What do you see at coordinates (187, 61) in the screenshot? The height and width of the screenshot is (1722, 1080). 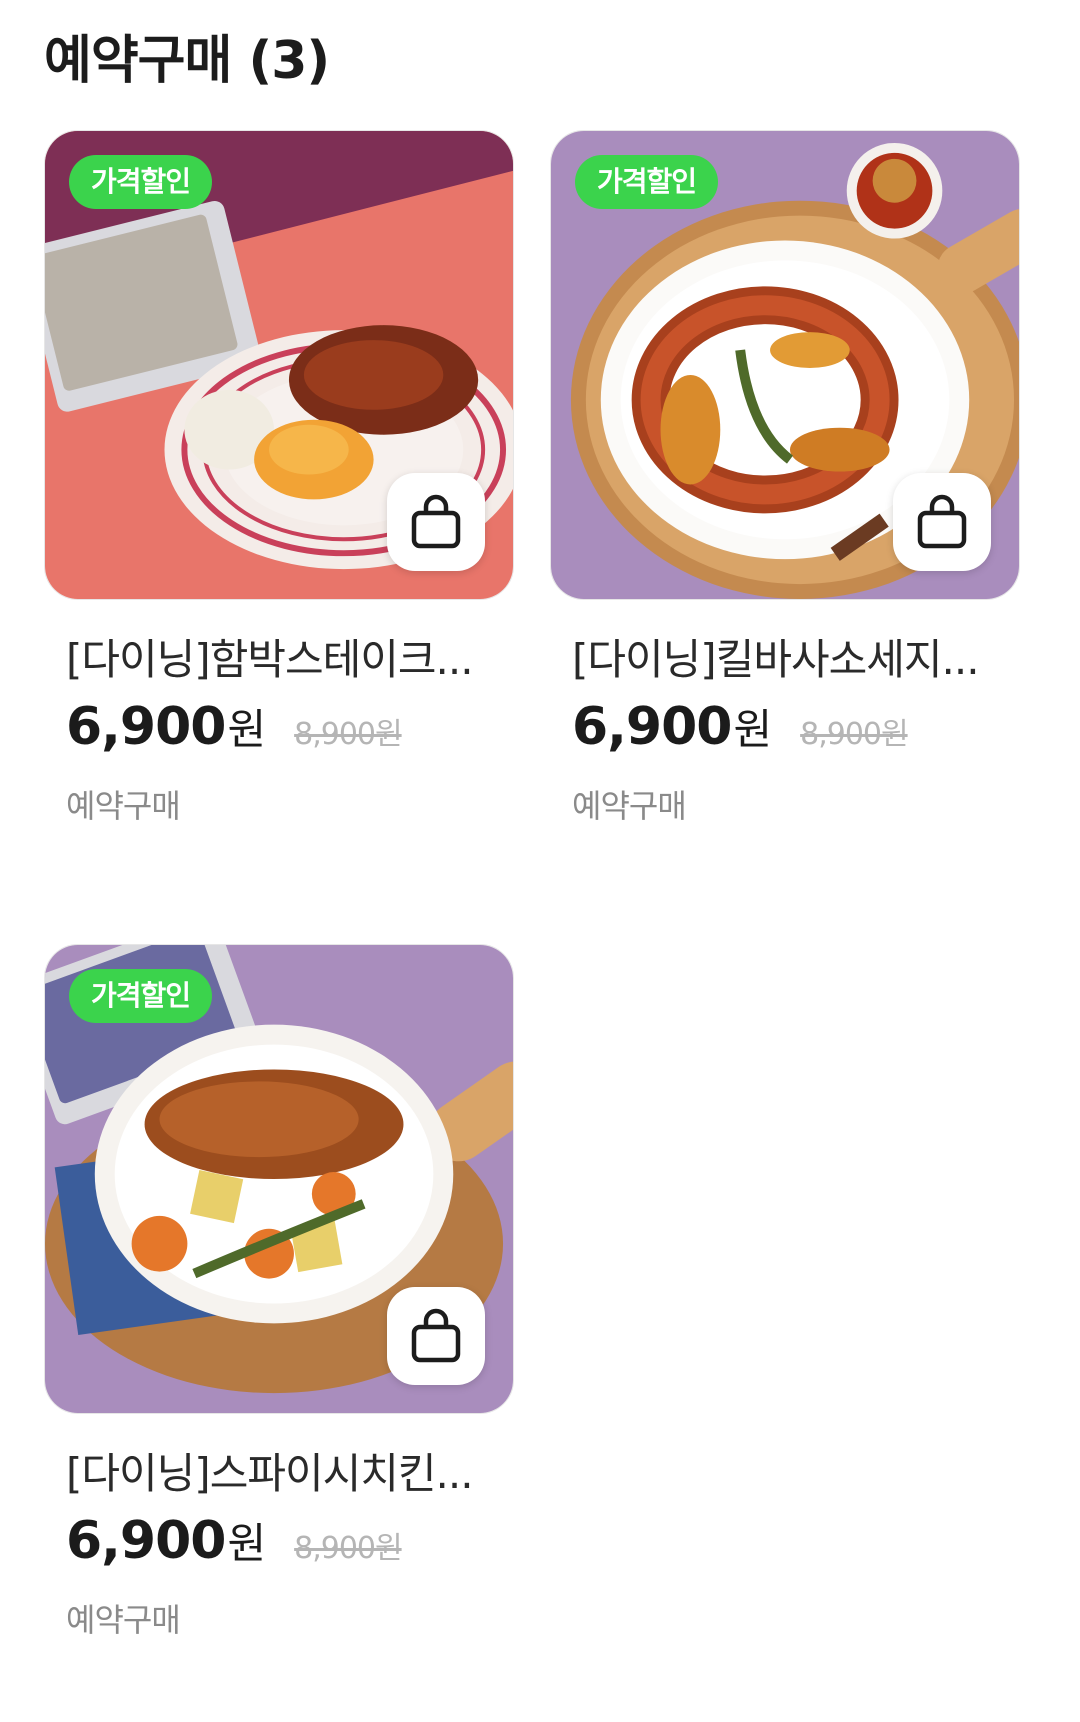 I see `page-title: 예약구매 (3)` at bounding box center [187, 61].